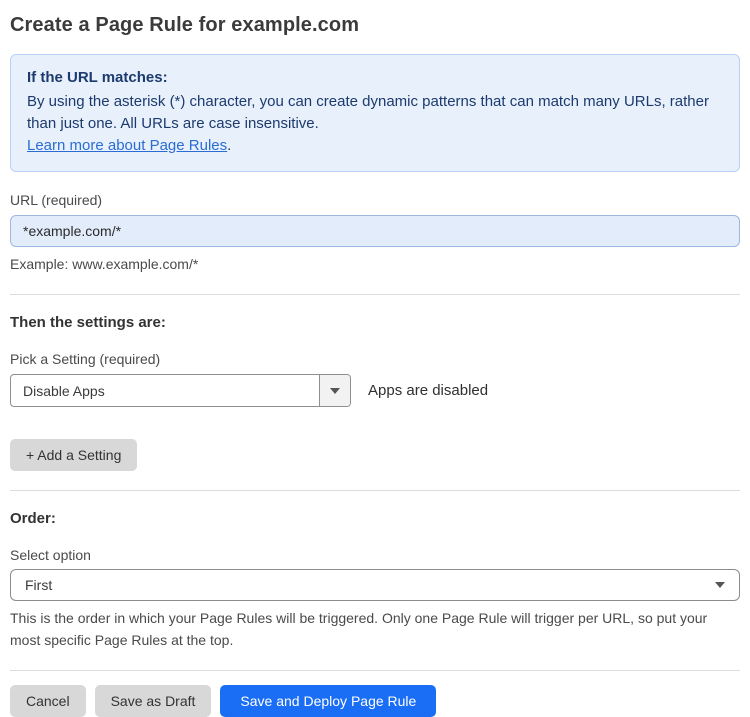  What do you see at coordinates (74, 455) in the screenshot?
I see `add-setting-button: + Add a Setting` at bounding box center [74, 455].